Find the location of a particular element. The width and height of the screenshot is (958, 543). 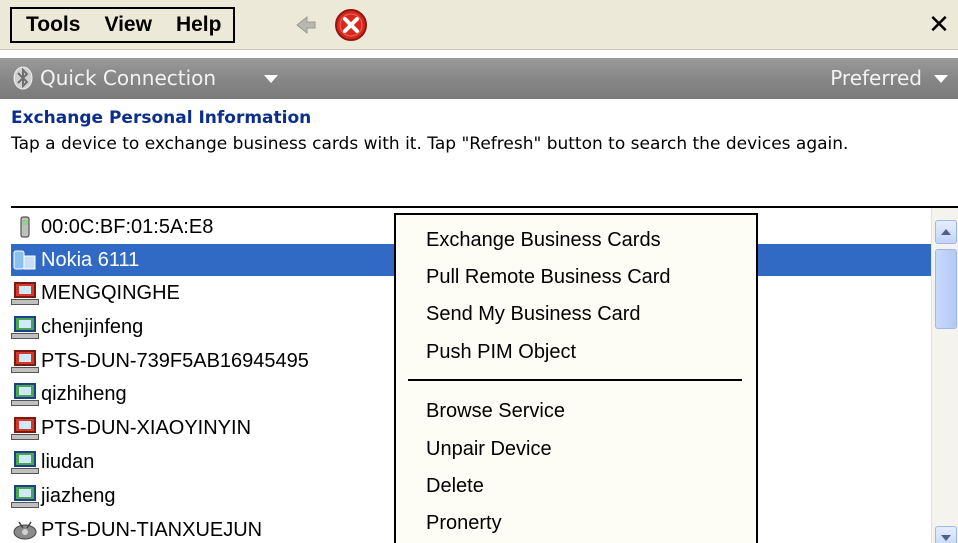

menu-group: Tools View Help is located at coordinates (123, 25).